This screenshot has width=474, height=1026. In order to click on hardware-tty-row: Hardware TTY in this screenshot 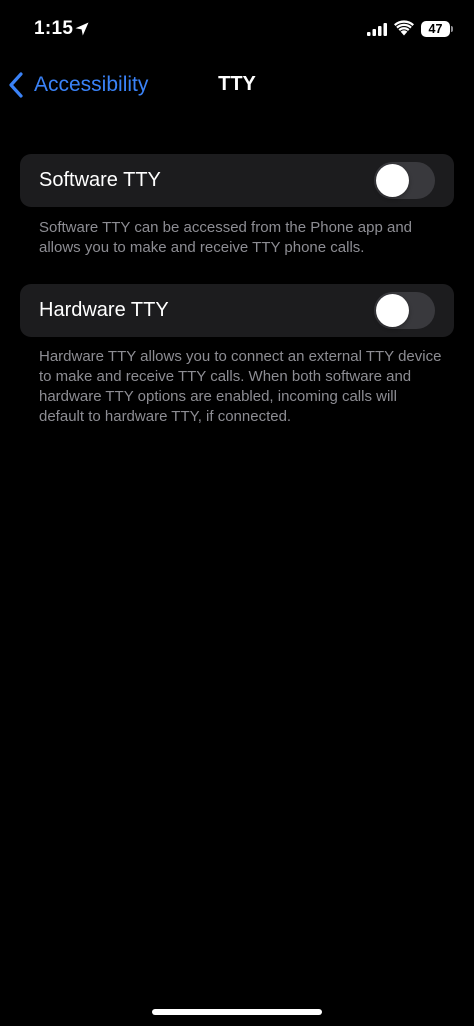, I will do `click(237, 310)`.